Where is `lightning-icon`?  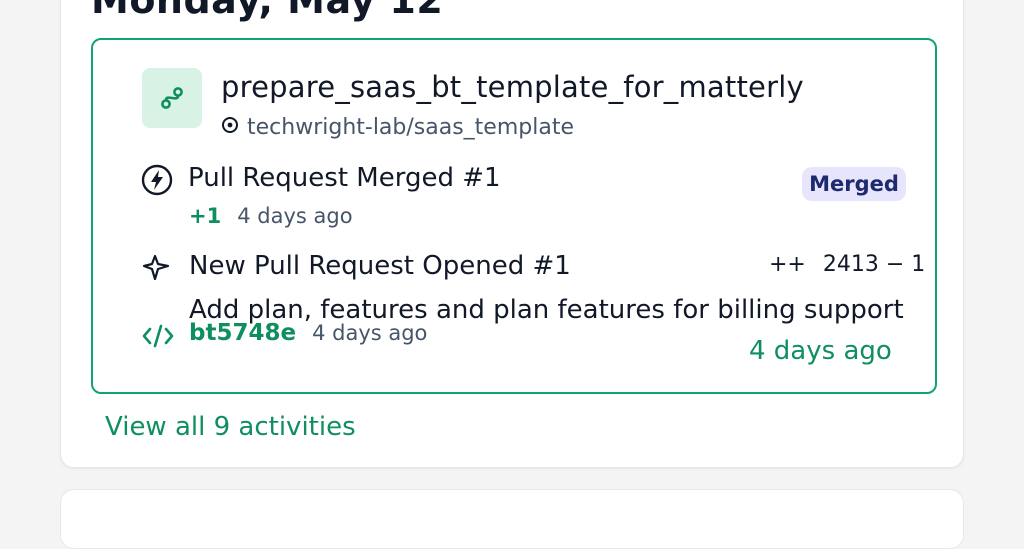 lightning-icon is located at coordinates (157, 180).